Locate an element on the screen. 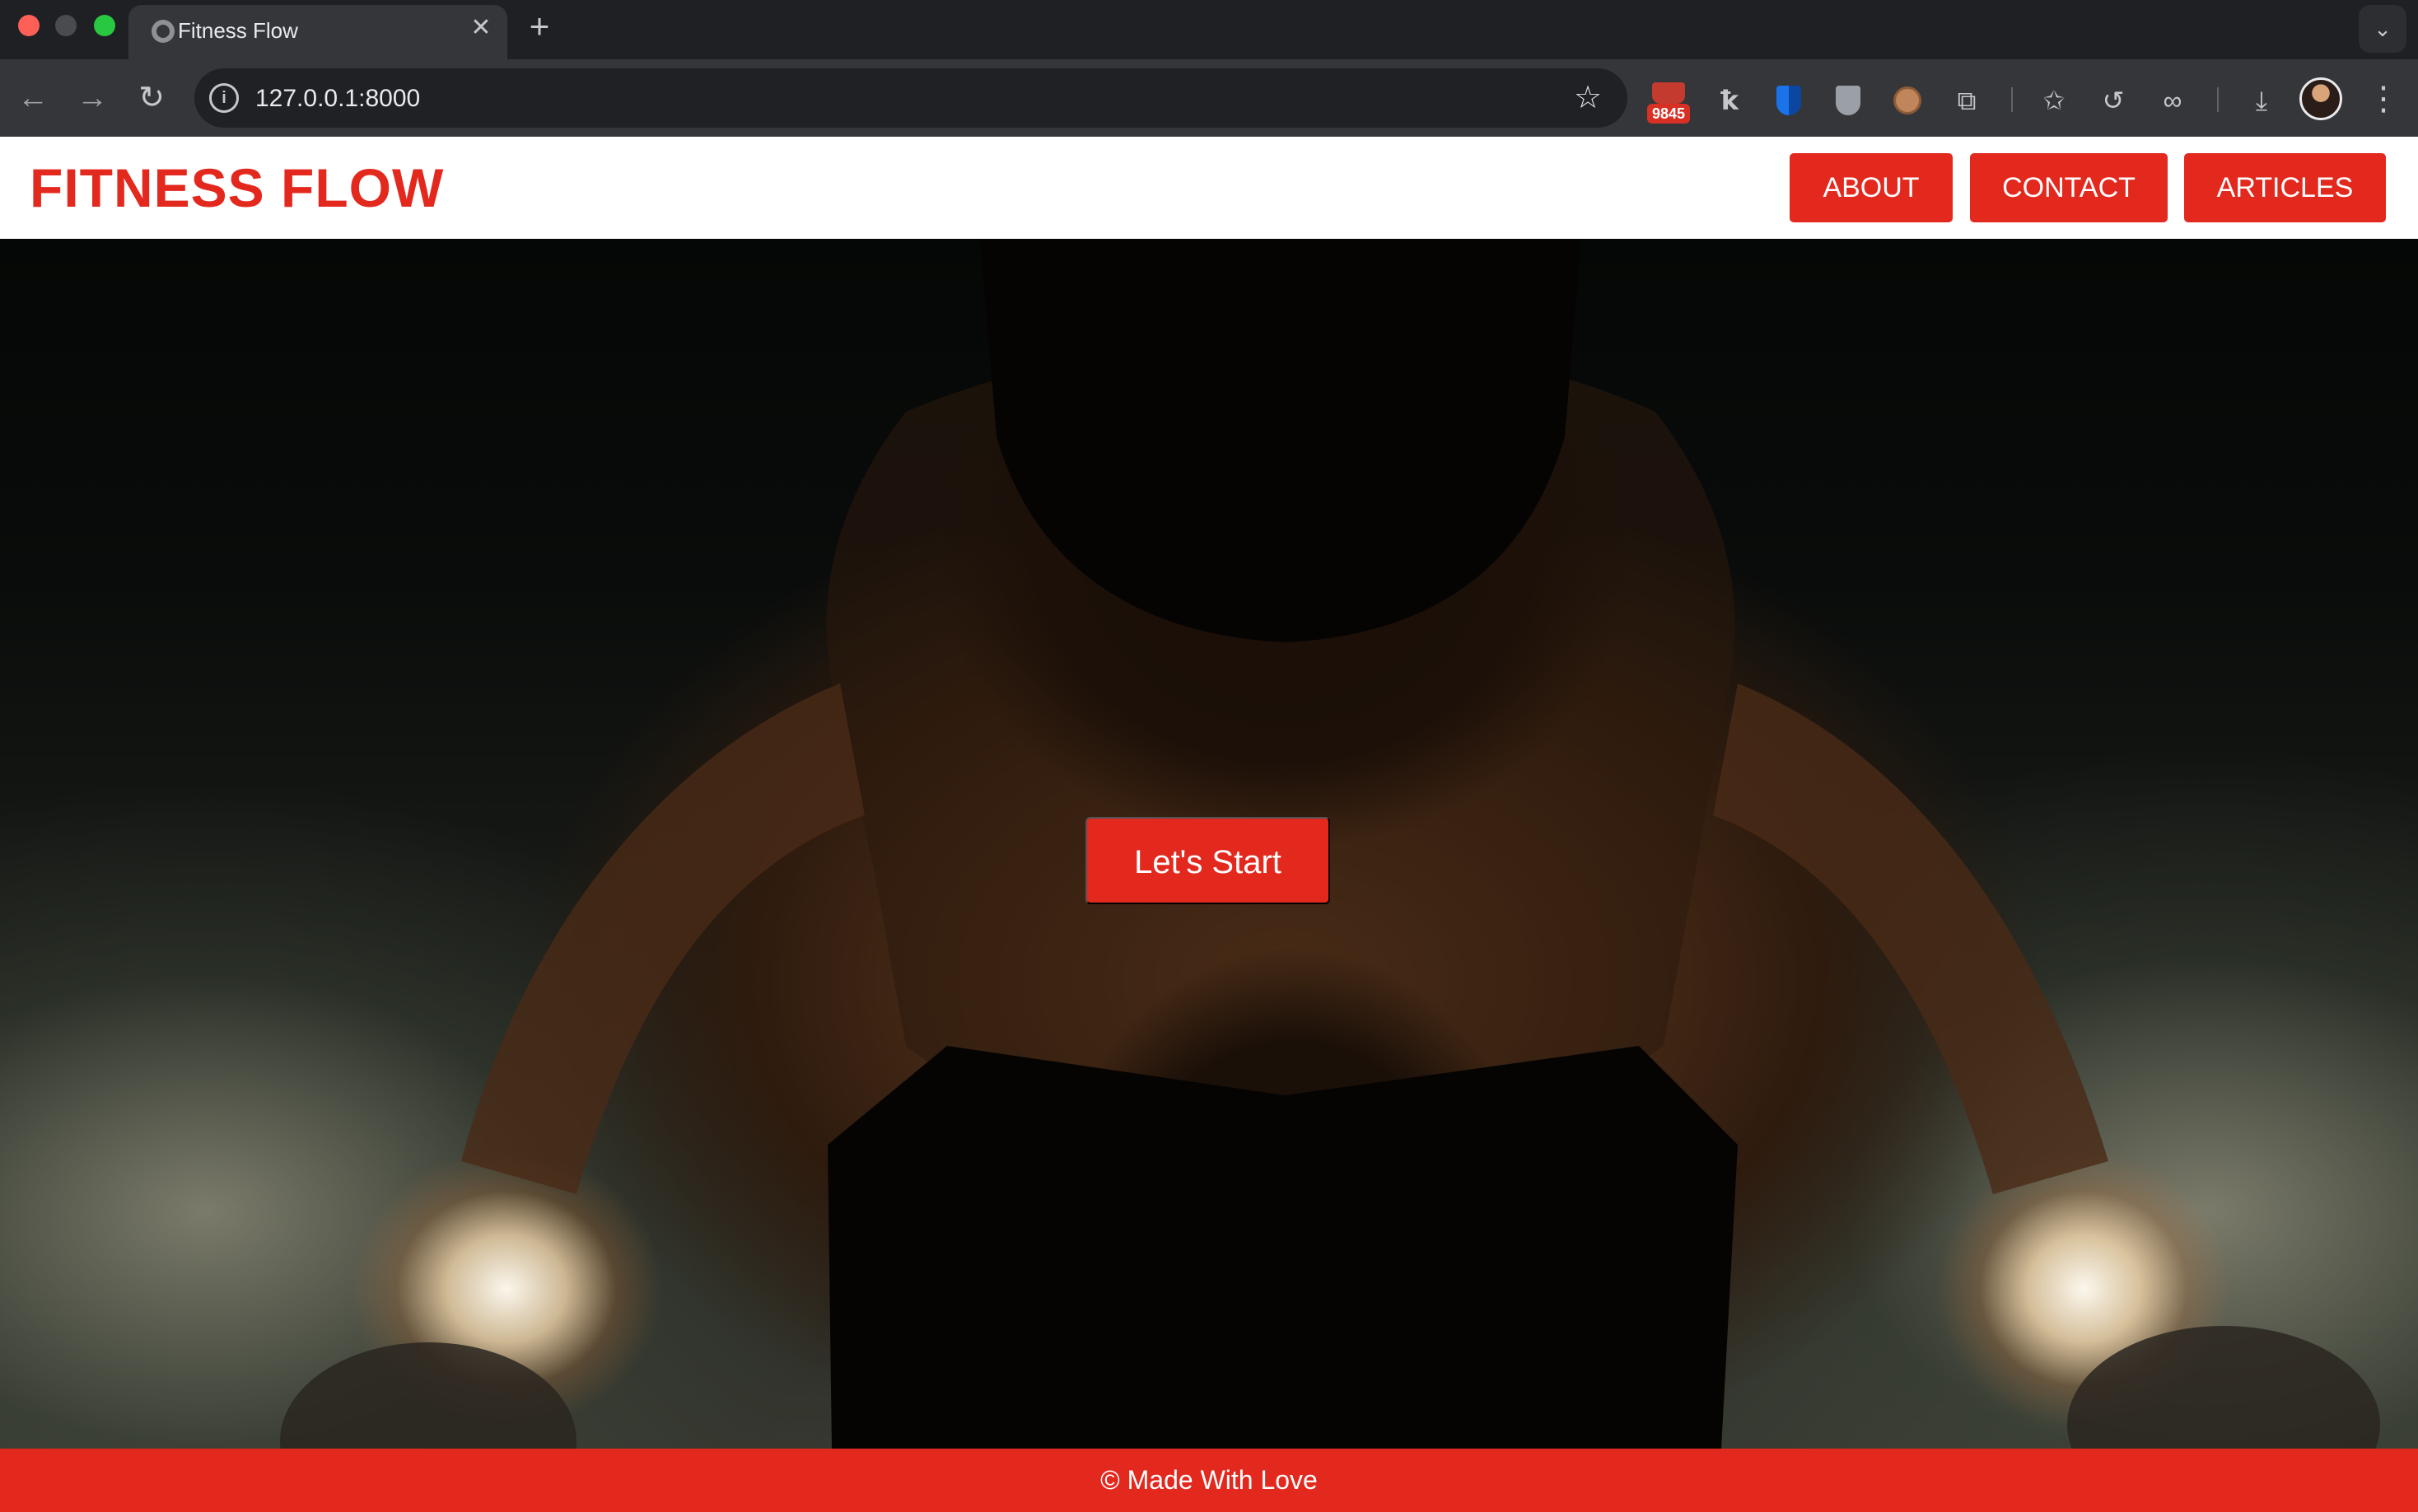  back-icon: ← is located at coordinates (33, 98).